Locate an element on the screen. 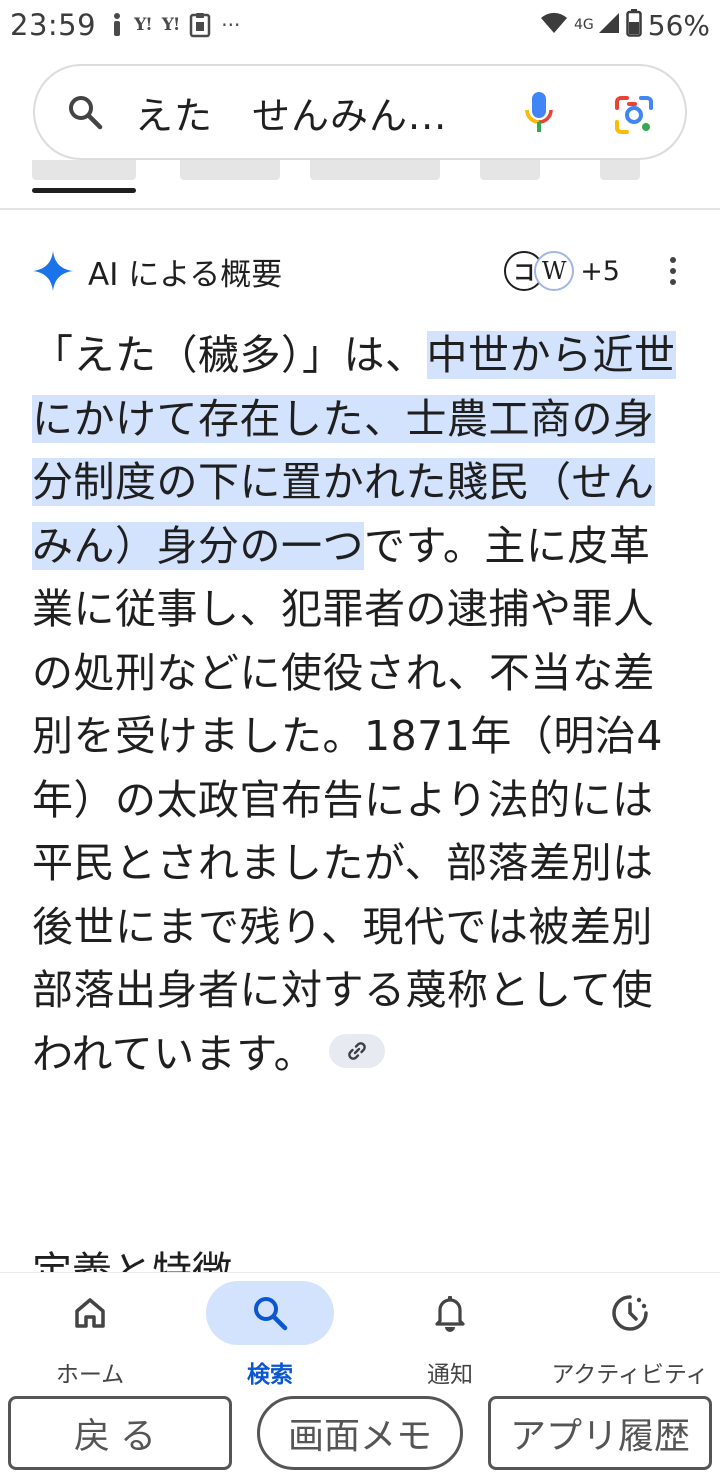  overview-text-start: 「えた（穢多）」は、 is located at coordinates (229, 355).